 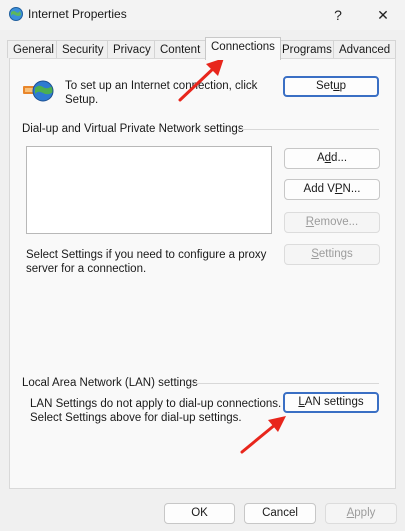 What do you see at coordinates (308, 129) in the screenshot?
I see `dialup-divider` at bounding box center [308, 129].